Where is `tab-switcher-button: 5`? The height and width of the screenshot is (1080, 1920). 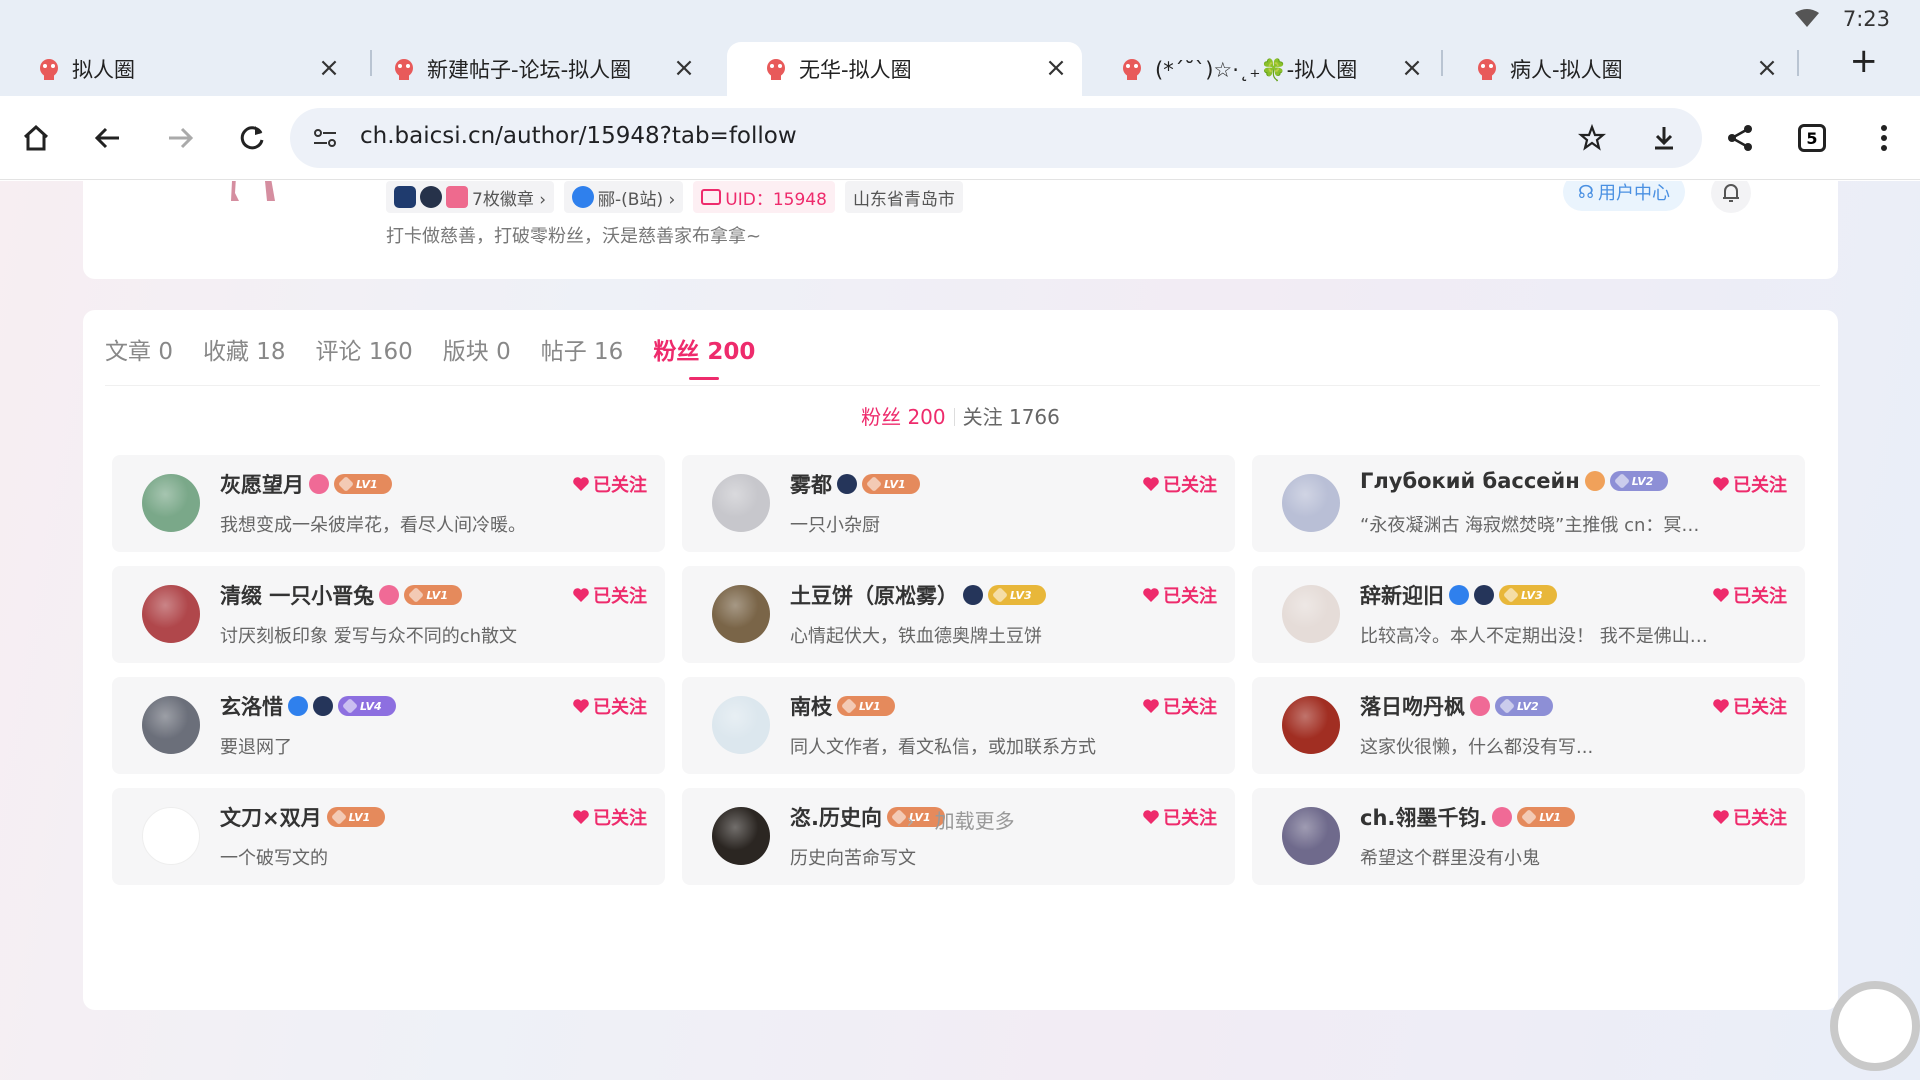
tab-switcher-button: 5 is located at coordinates (1812, 138).